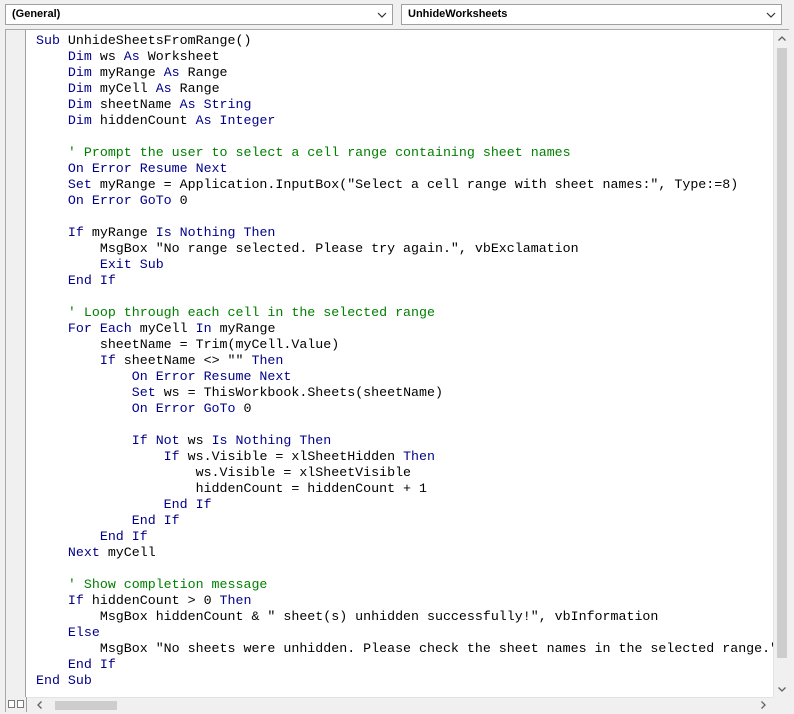 The width and height of the screenshot is (794, 714). Describe the element at coordinates (404, 473) in the screenshot. I see `code-line: ws.Visible = xlSheetVisible` at that location.